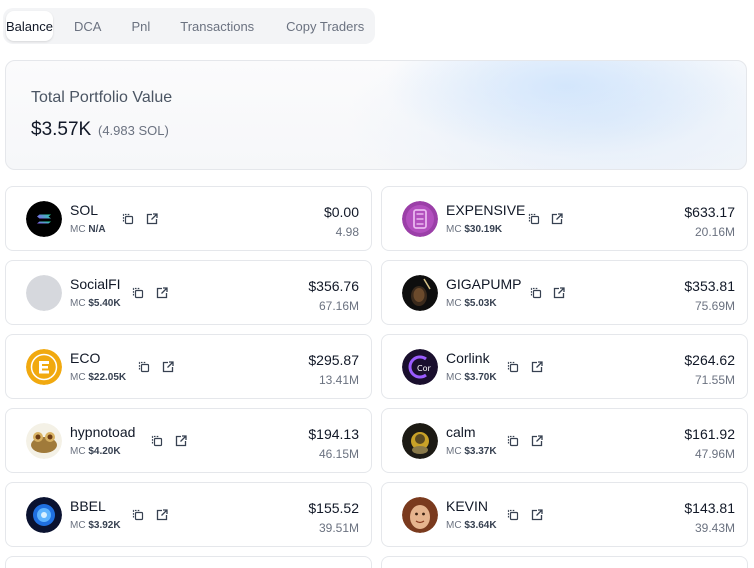 The image size is (754, 568). I want to click on token-amount: 20.16M, so click(714, 232).